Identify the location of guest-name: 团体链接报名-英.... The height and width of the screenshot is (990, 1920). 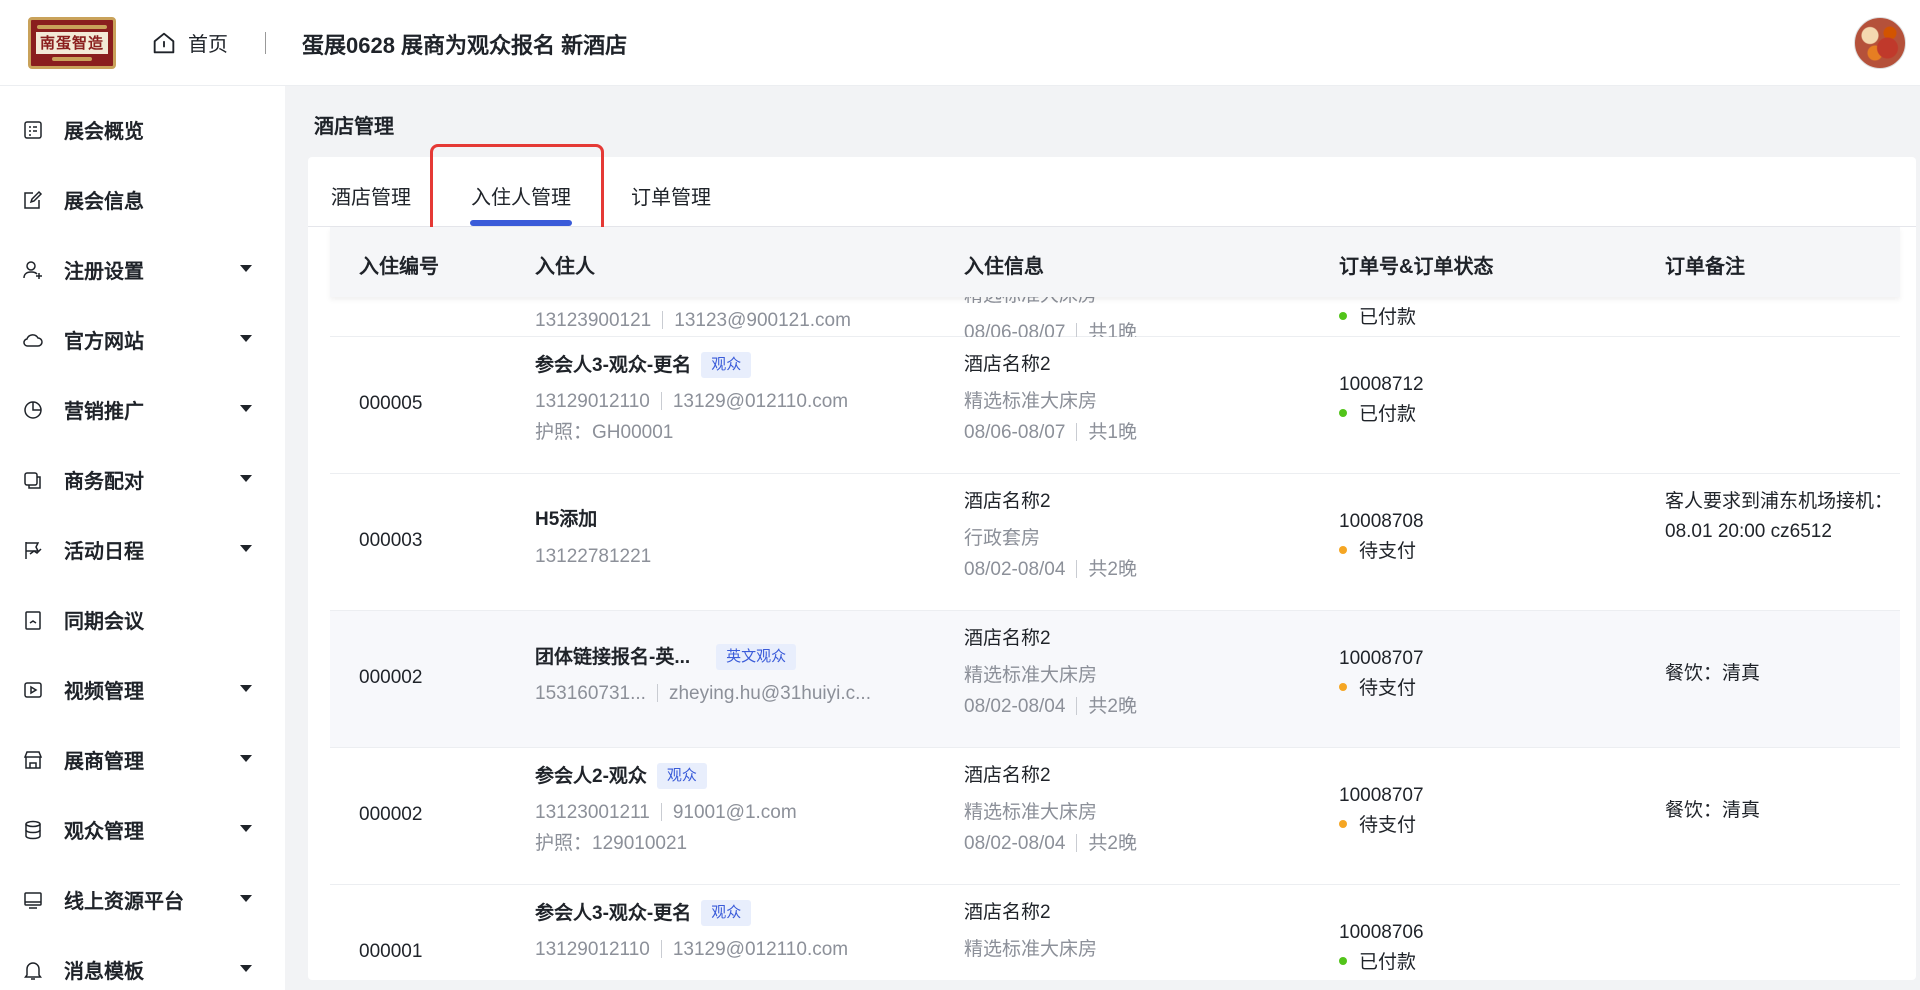
(612, 657).